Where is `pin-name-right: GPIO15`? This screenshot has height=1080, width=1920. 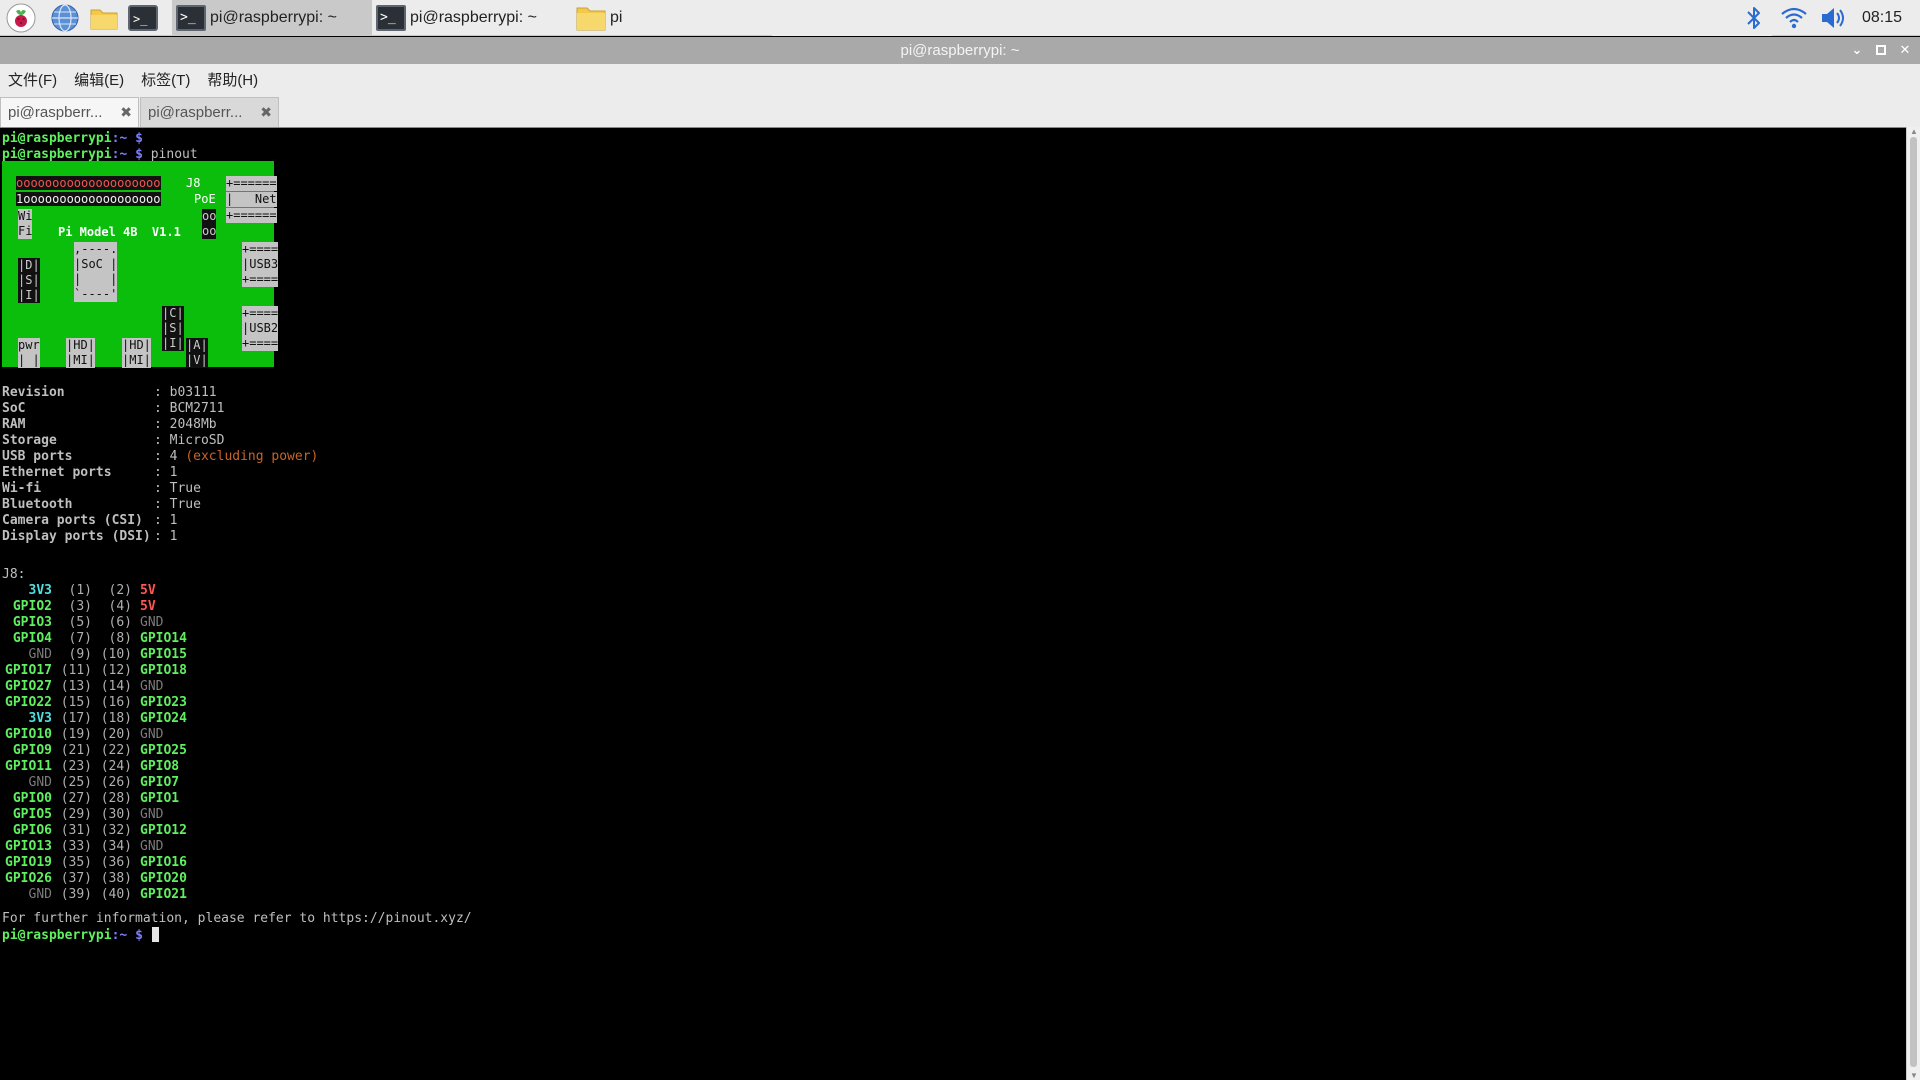 pin-name-right: GPIO15 is located at coordinates (163, 654).